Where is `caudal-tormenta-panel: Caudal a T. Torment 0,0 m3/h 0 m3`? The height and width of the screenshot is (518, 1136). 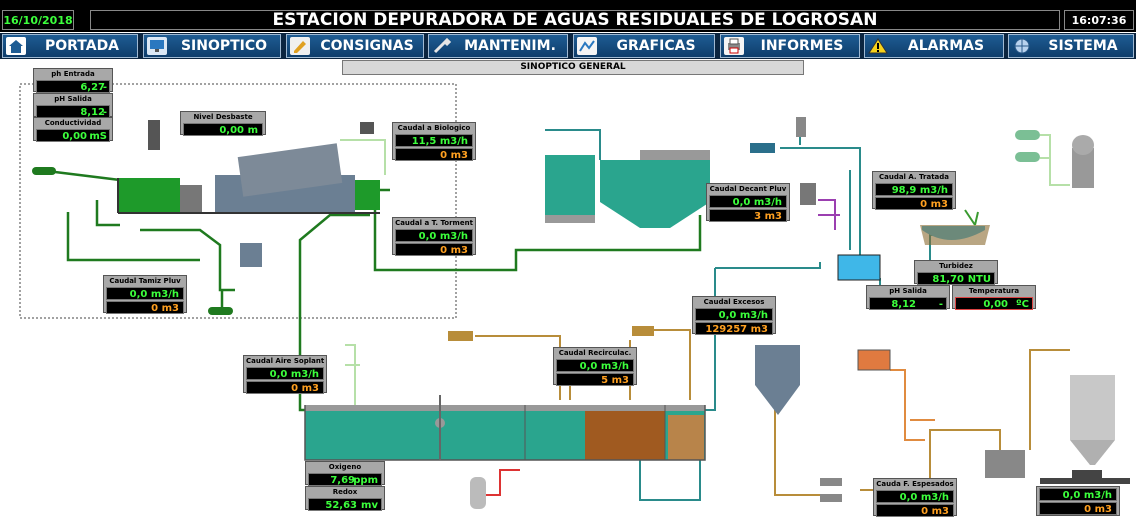 caudal-tormenta-panel: Caudal a T. Torment 0,0 m3/h 0 m3 is located at coordinates (434, 236).